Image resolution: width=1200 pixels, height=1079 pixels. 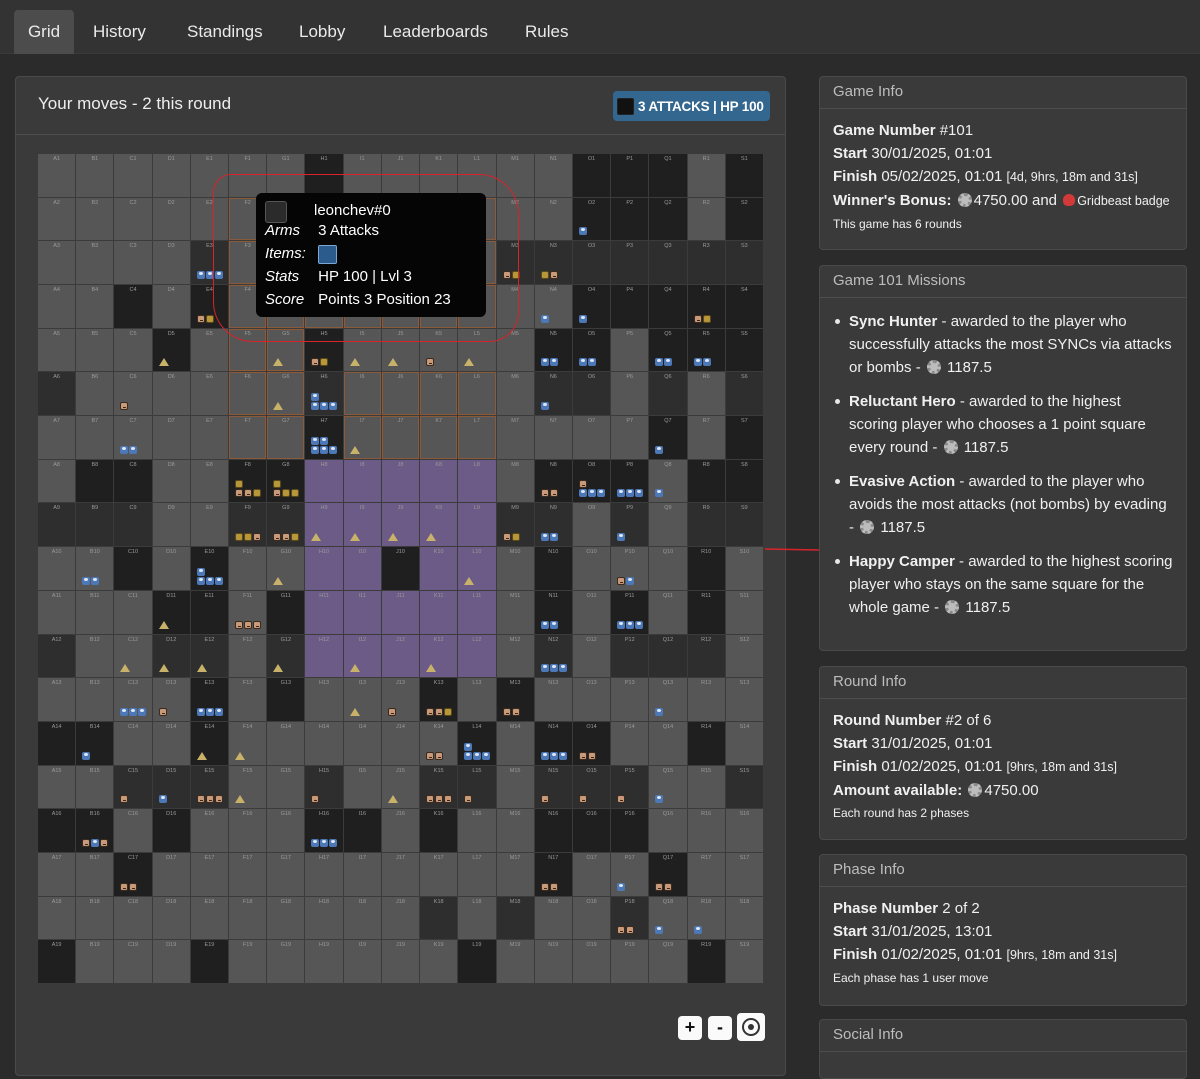 What do you see at coordinates (401, 656) in the screenshot?
I see `grid-cell-j12: J12` at bounding box center [401, 656].